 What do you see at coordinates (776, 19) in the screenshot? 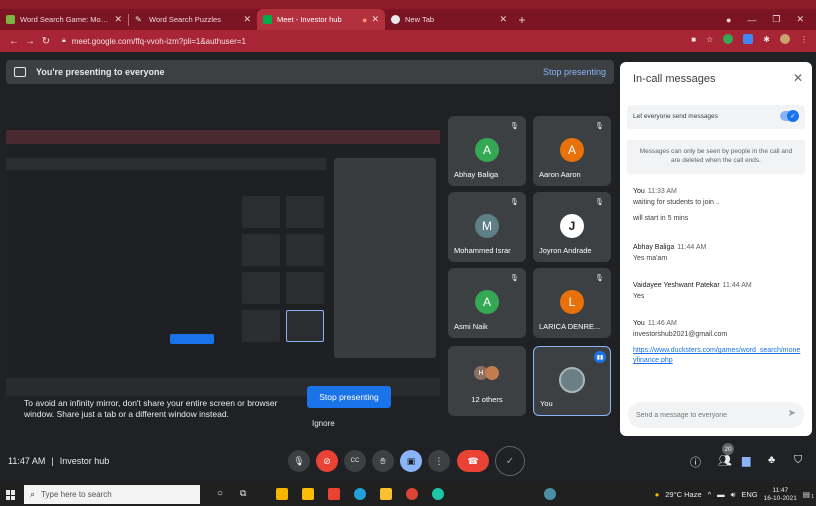
I see `maximize-icon: ❐` at bounding box center [776, 19].